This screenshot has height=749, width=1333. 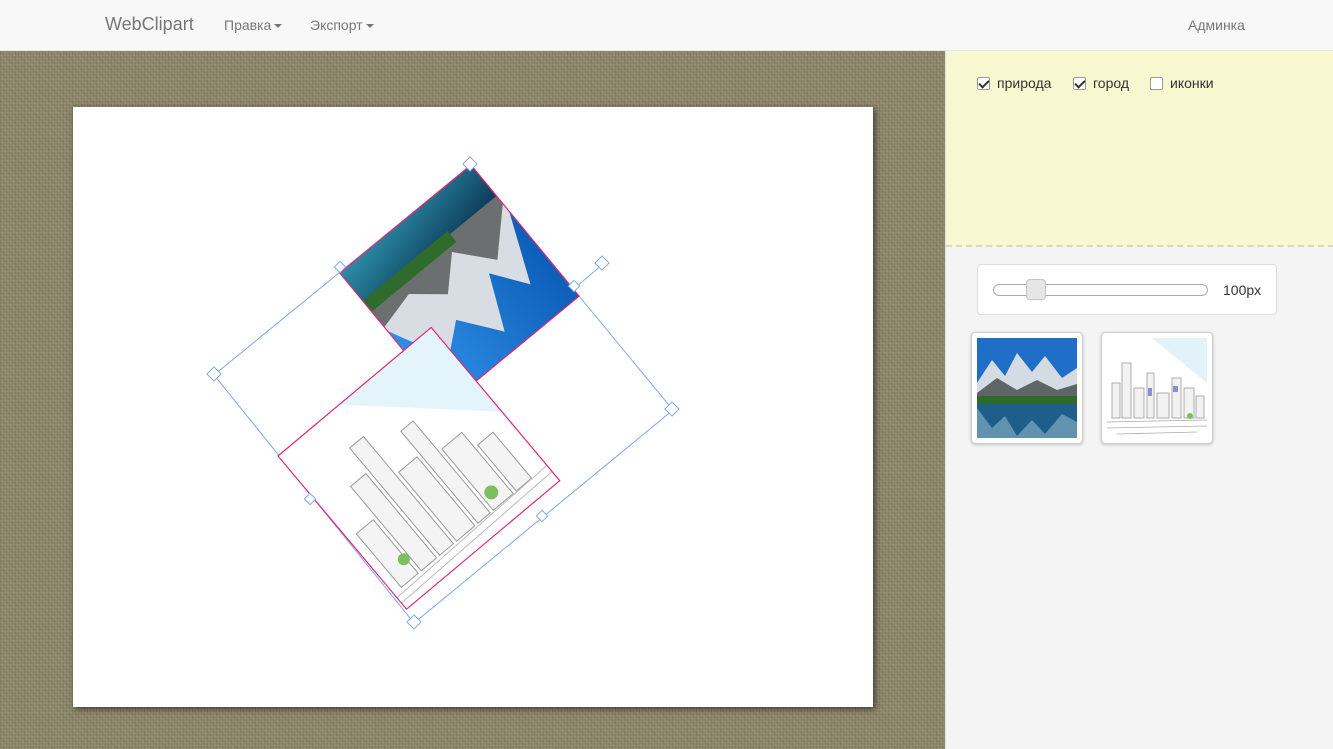 What do you see at coordinates (336, 25) in the screenshot?
I see `menu-export-label: Экспорт` at bounding box center [336, 25].